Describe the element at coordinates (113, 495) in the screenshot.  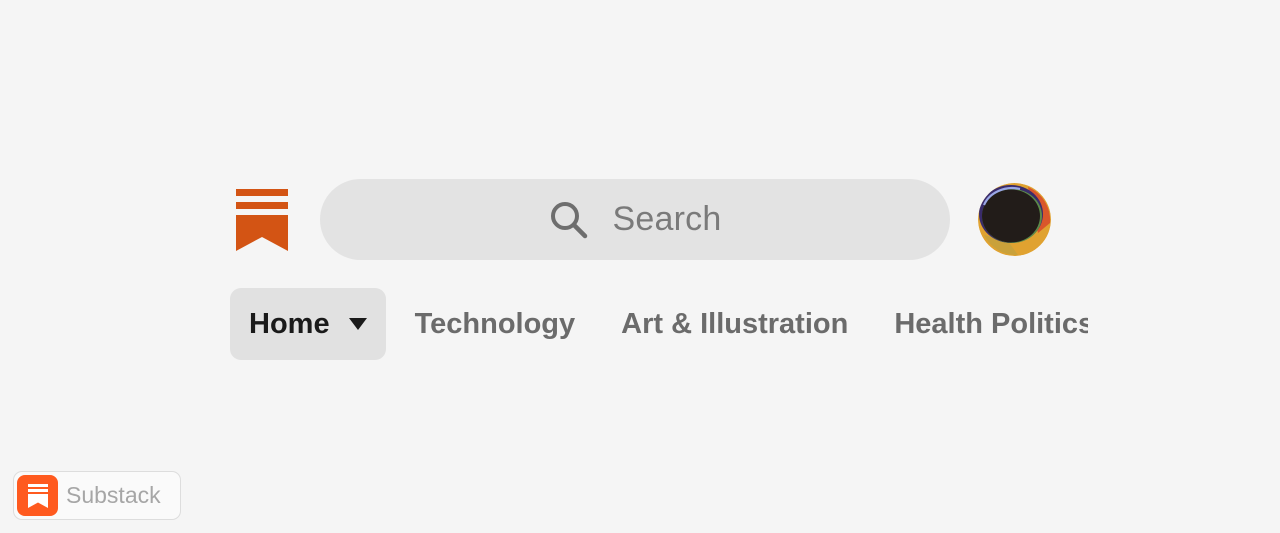
I see `substack-badge-label: Substack` at that location.